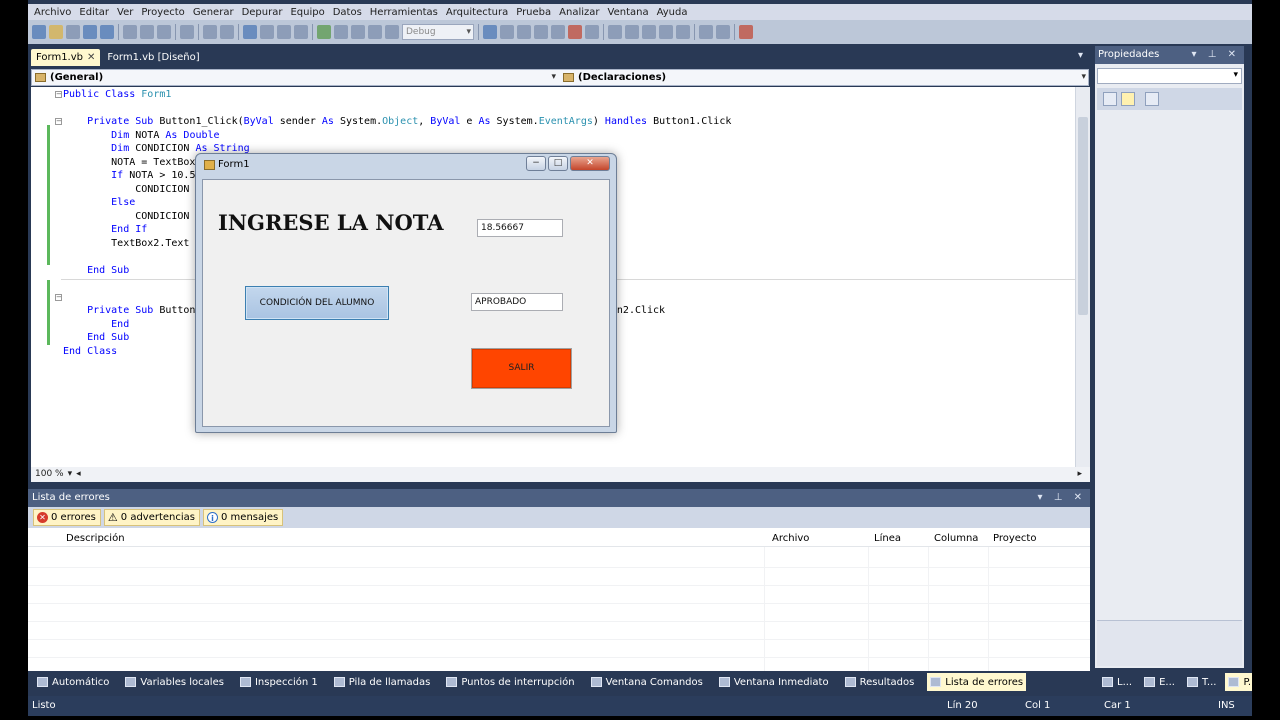  I want to click on tab-order-icon, so click(683, 32).